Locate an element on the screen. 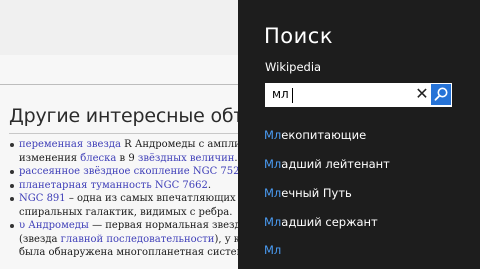 The width and height of the screenshot is (480, 269). article-line: υ Андромеды — первая нормальная звезд is located at coordinates (124, 226).